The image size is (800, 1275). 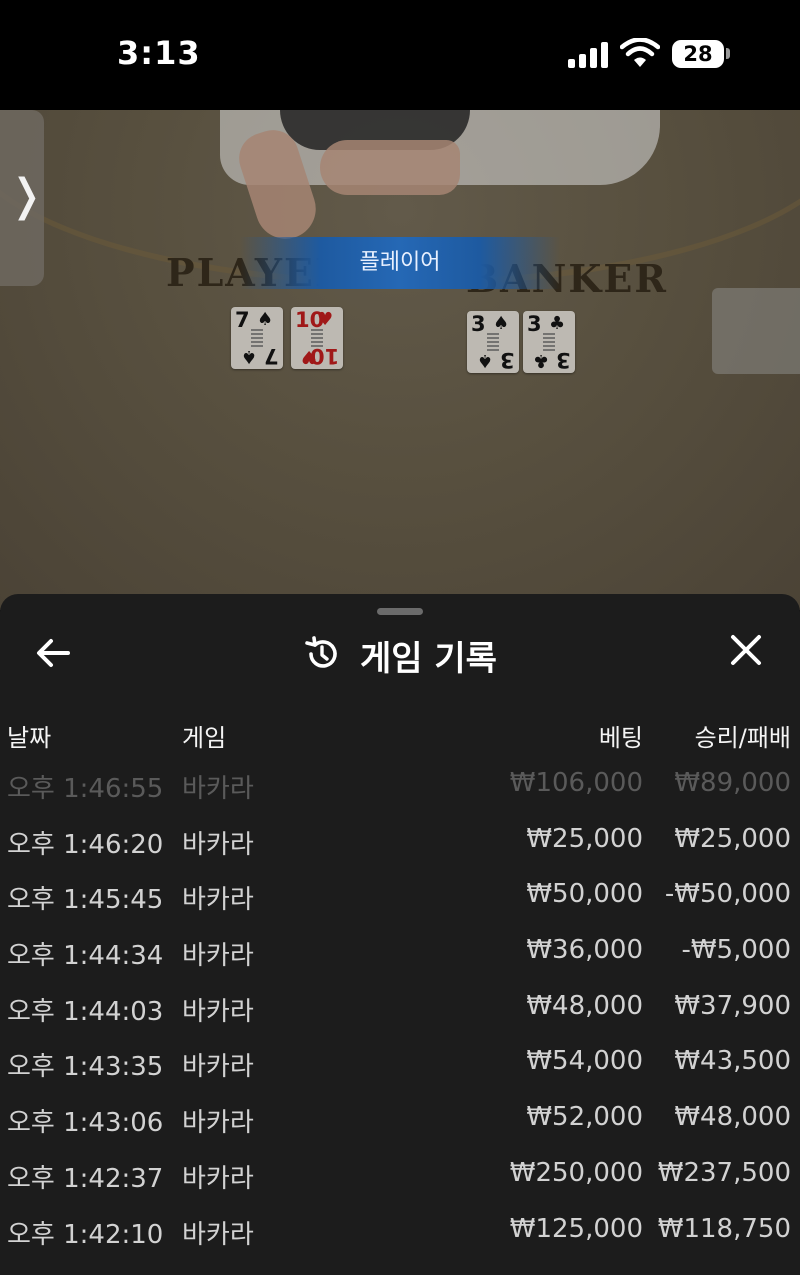 I want to click on row-bet: ₩52,000, so click(x=584, y=1117).